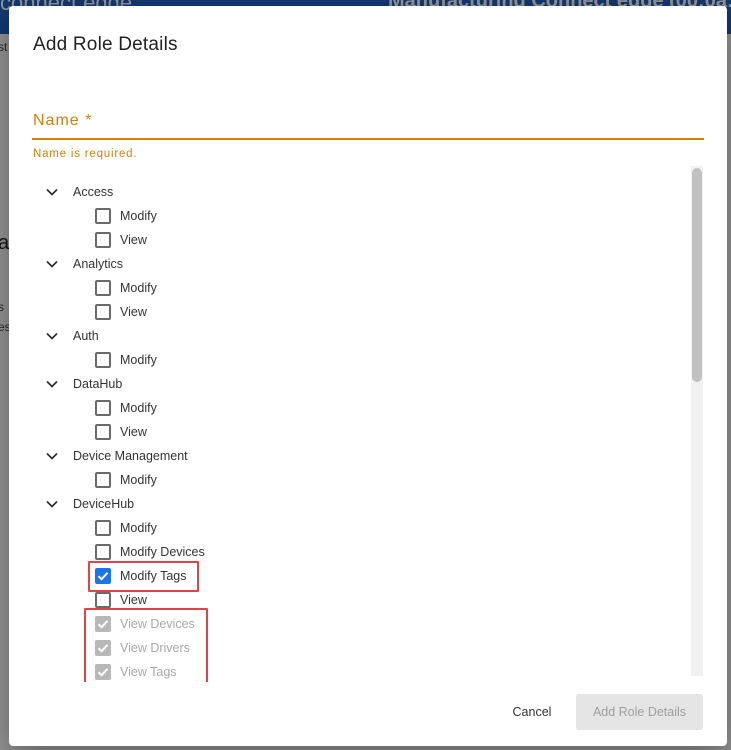 The height and width of the screenshot is (750, 731). I want to click on group-row-auth: Auth, so click(71, 336).